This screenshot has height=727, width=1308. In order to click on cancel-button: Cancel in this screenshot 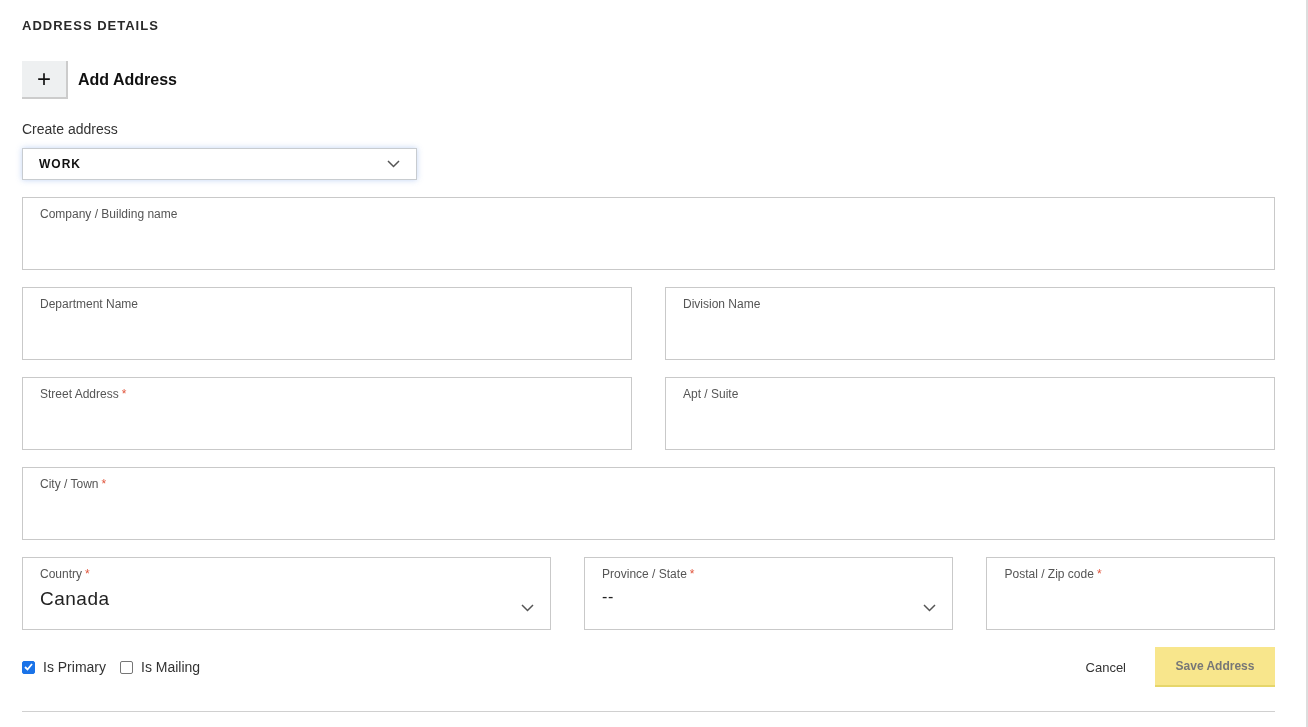, I will do `click(1105, 667)`.